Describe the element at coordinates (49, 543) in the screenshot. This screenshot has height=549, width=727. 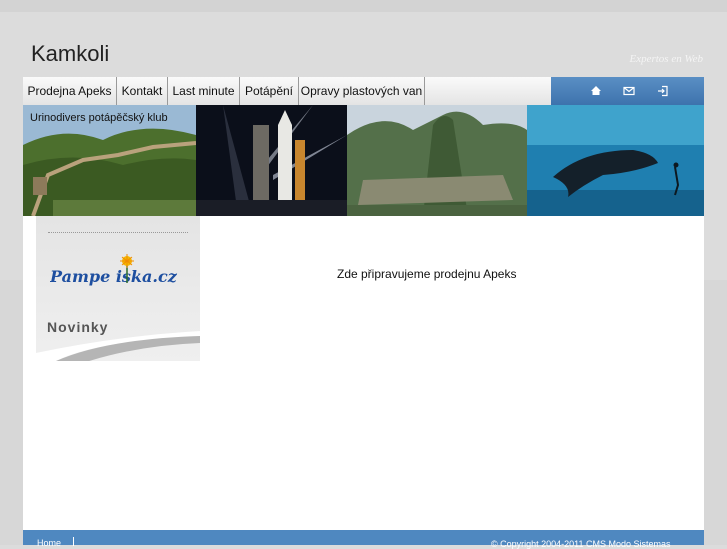
I see `footer-home-link: Home` at that location.